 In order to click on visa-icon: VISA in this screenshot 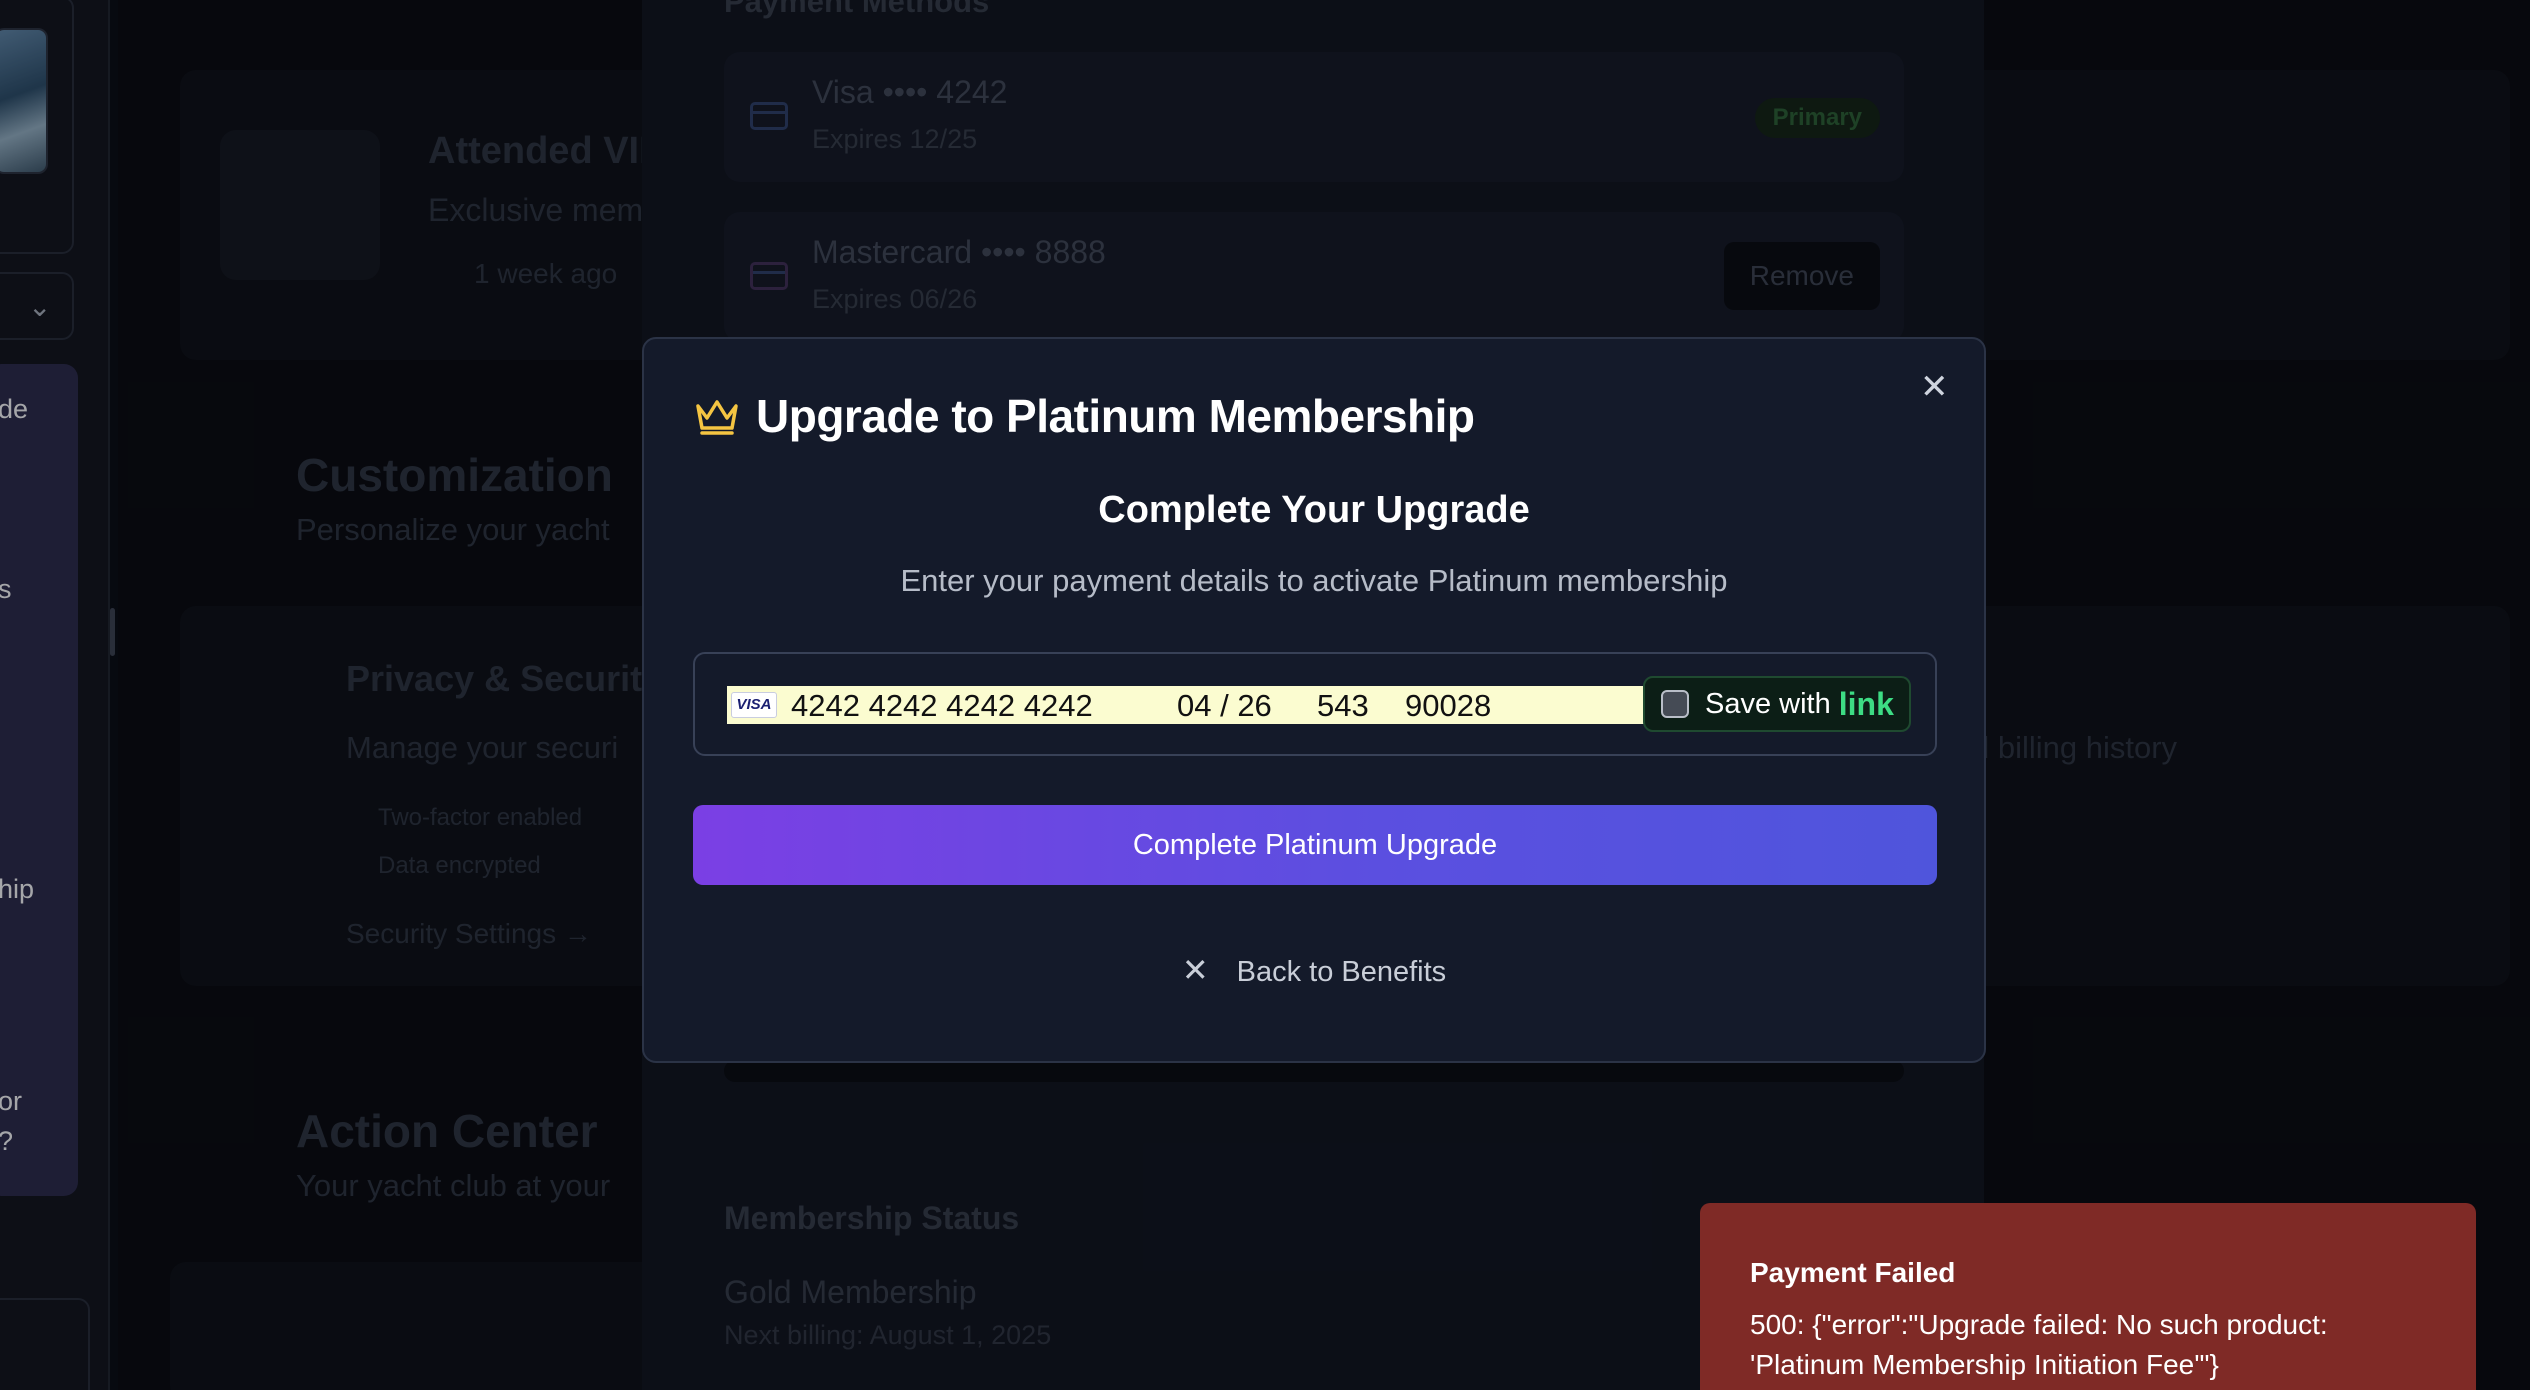, I will do `click(754, 705)`.